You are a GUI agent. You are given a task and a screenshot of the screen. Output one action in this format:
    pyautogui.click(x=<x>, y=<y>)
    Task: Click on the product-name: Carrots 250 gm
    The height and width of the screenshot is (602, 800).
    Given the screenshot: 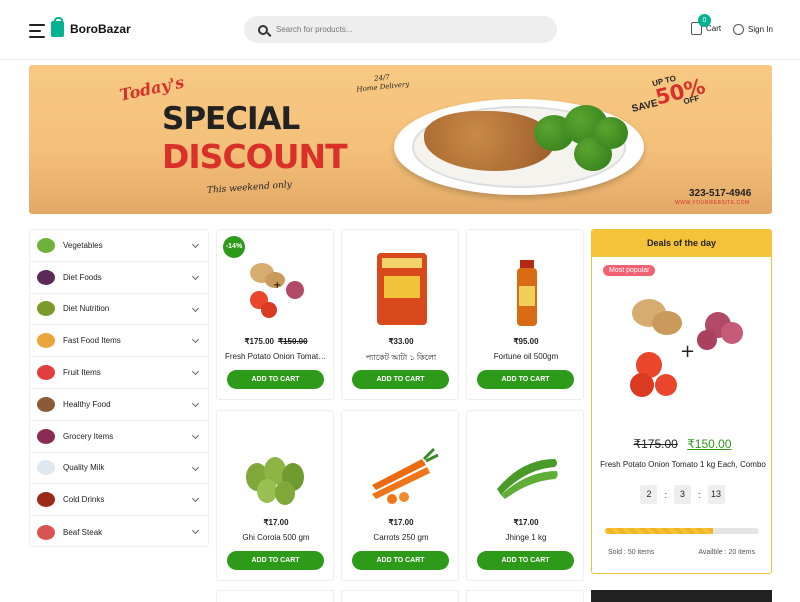 What is the action you would take?
    pyautogui.click(x=401, y=537)
    